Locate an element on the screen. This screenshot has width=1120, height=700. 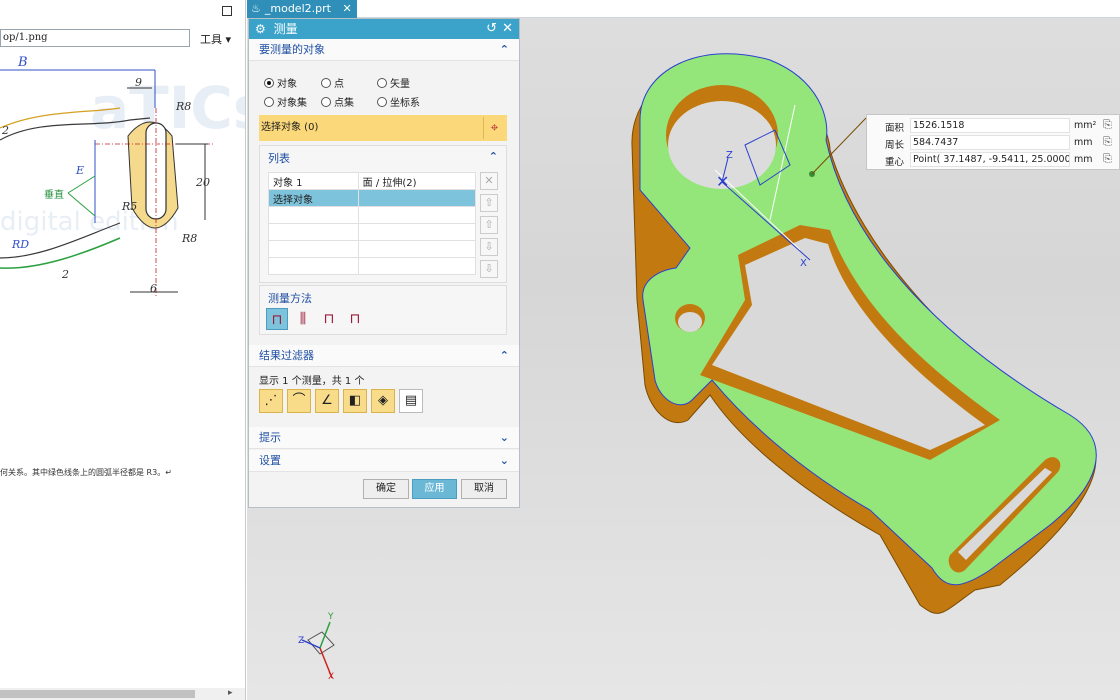
centroid-value: Point( 37.1487, -9.5411, 25.0000) is located at coordinates (990, 159).